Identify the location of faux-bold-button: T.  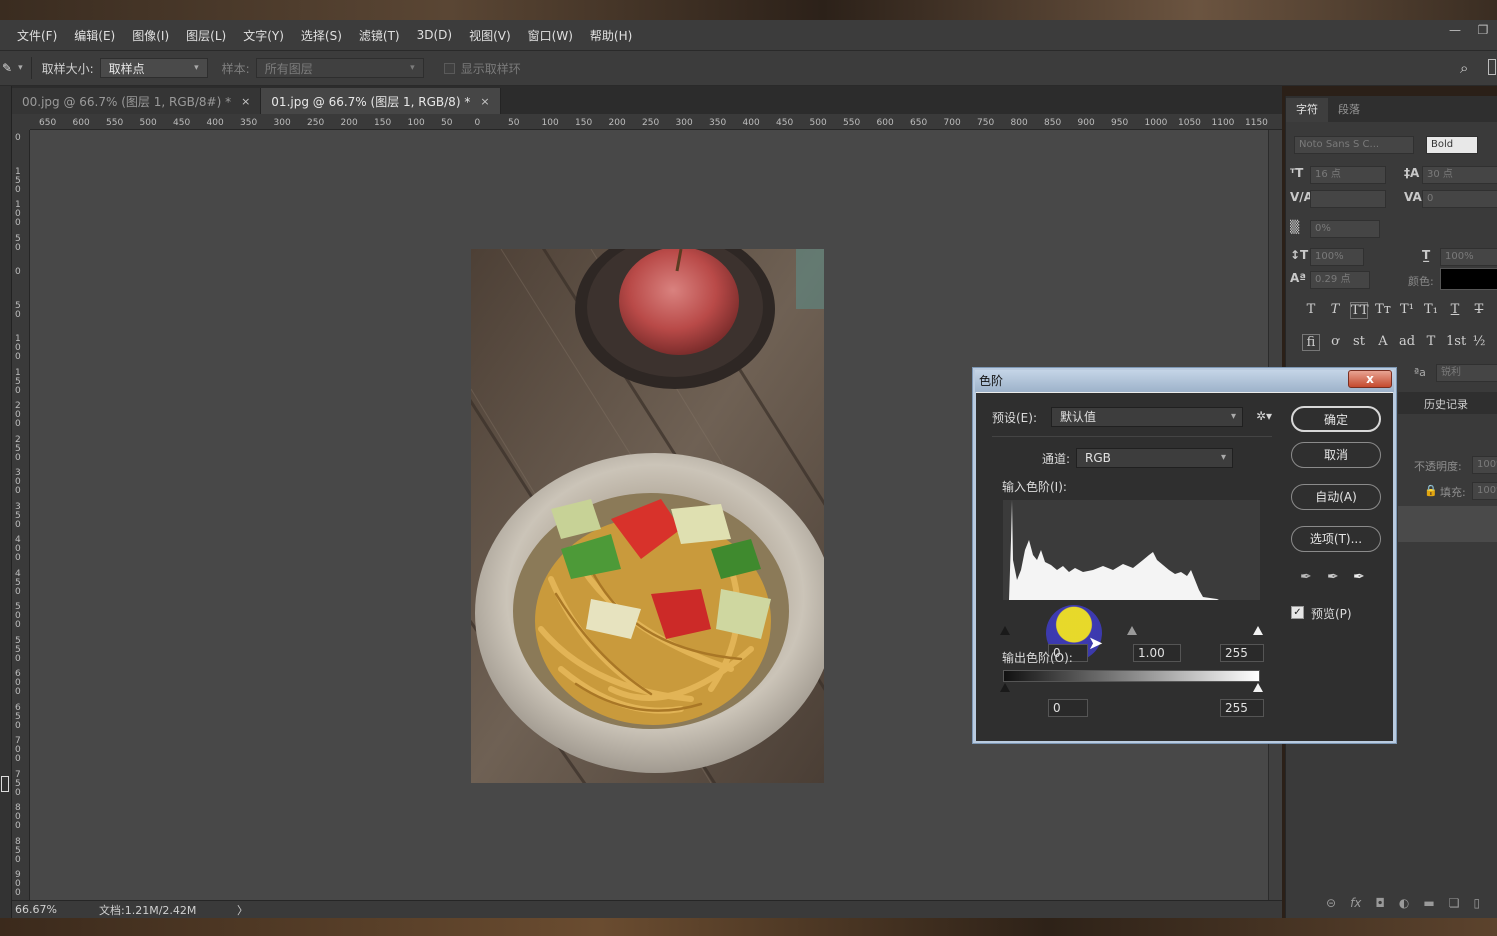
(1311, 310).